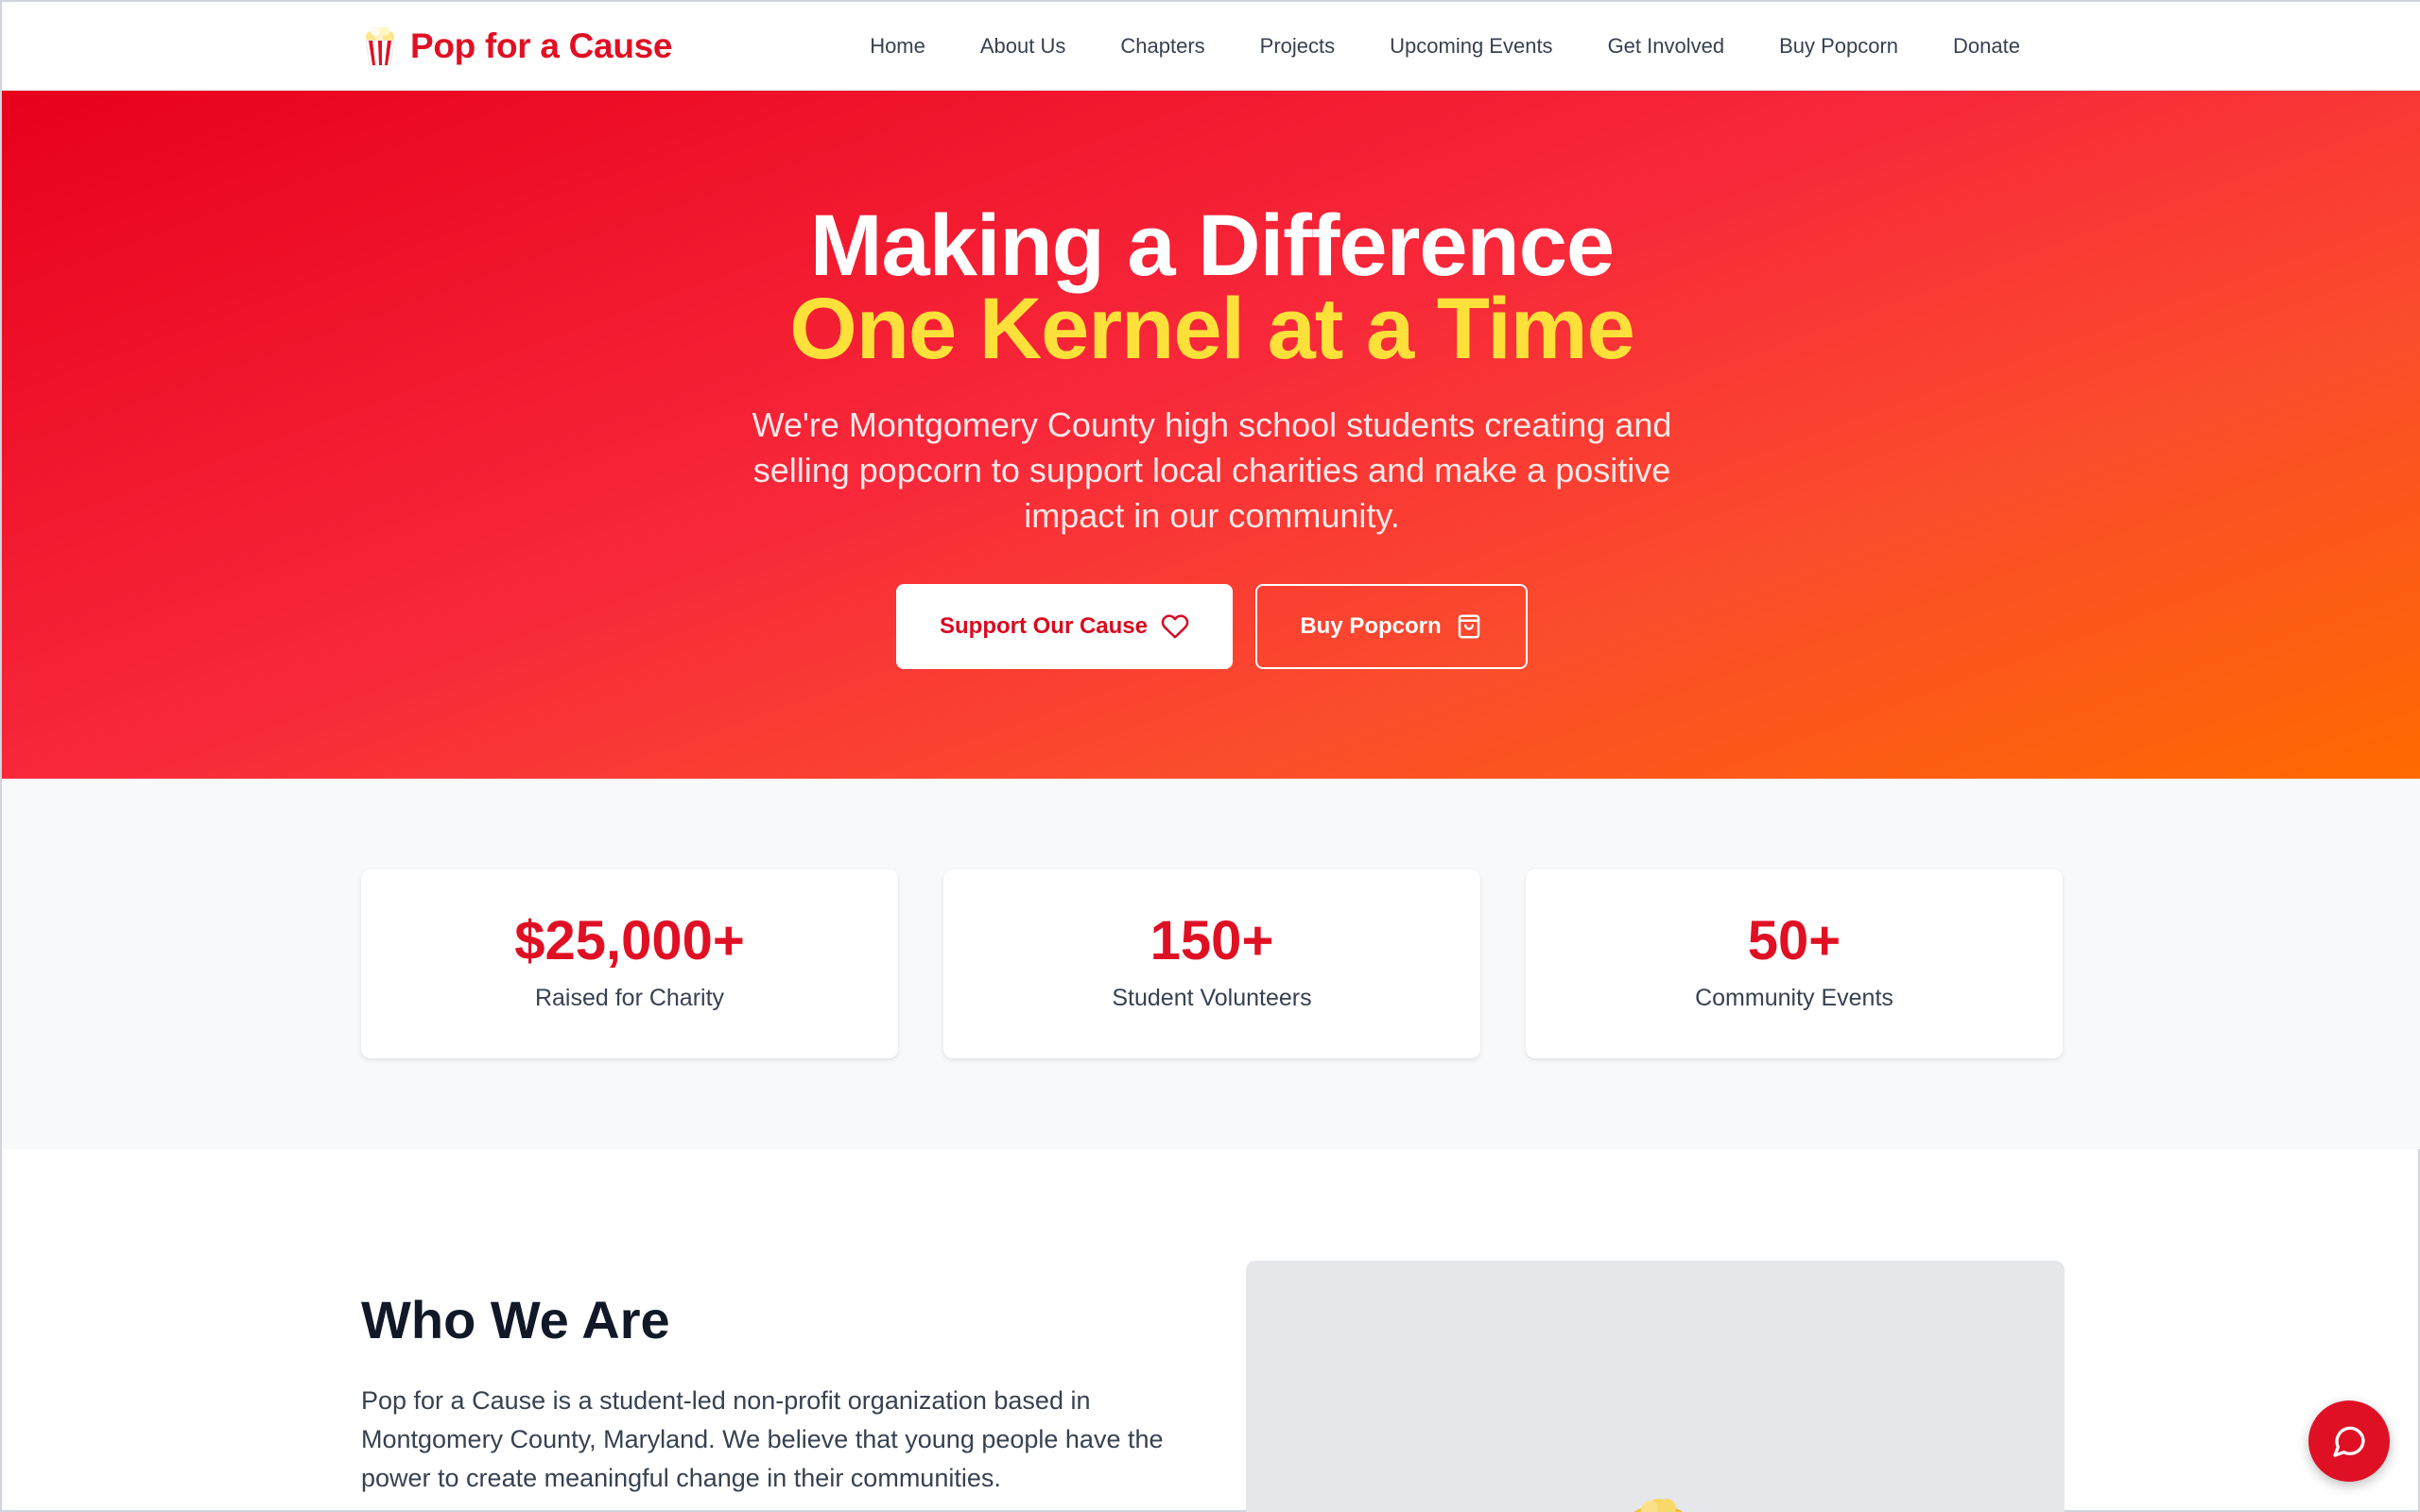 Image resolution: width=2420 pixels, height=1512 pixels. I want to click on shopping-bag-icon, so click(1468, 626).